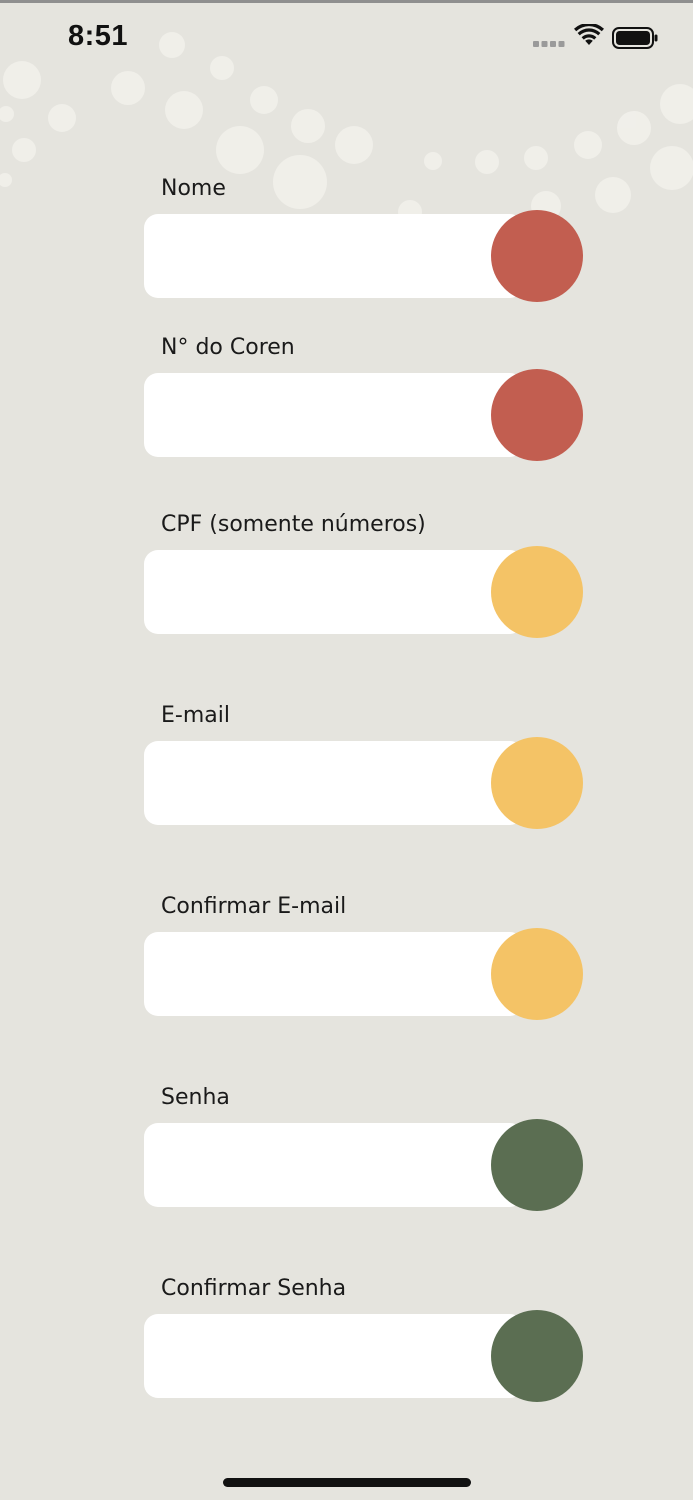 The width and height of the screenshot is (693, 1500). I want to click on battery-icon, so click(635, 38).